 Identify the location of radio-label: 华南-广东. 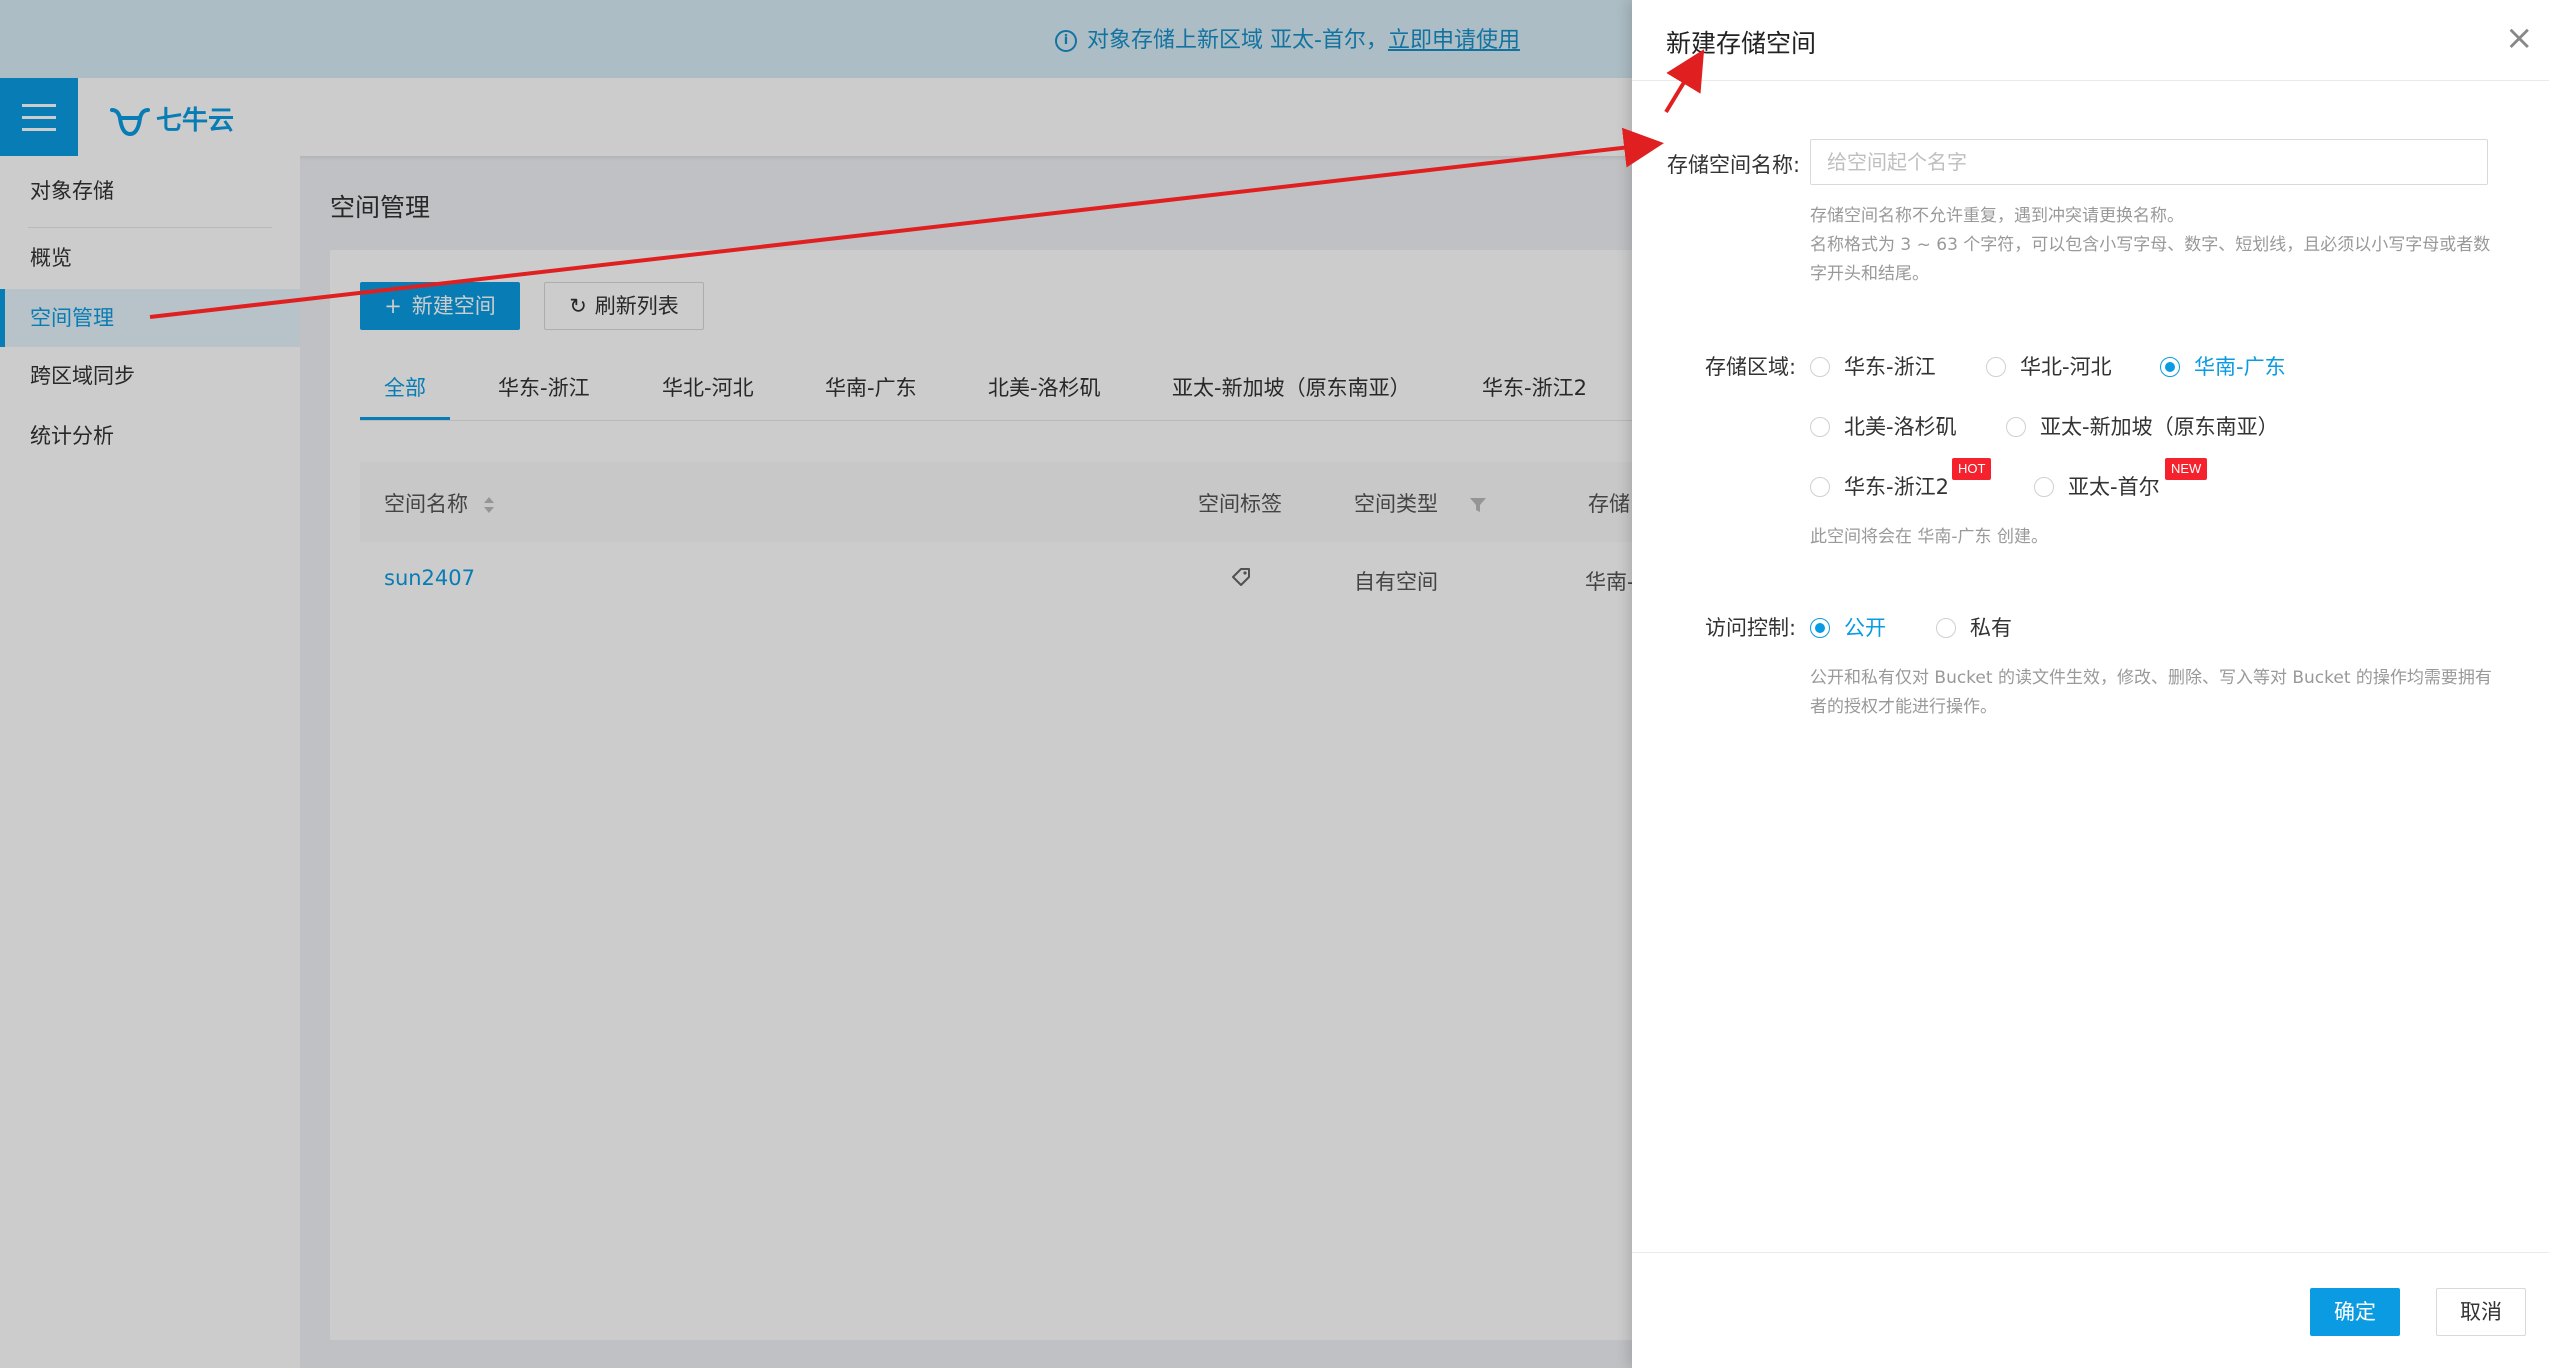
(2240, 367).